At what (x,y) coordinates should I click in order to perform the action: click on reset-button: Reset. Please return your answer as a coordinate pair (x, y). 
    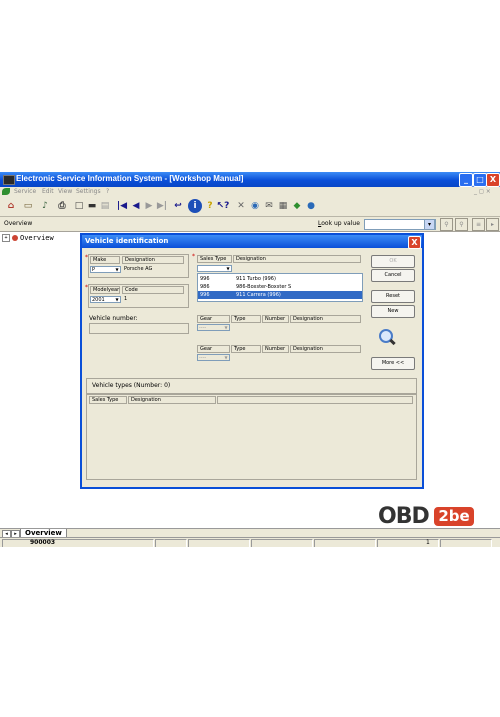
    Looking at the image, I should click on (393, 296).